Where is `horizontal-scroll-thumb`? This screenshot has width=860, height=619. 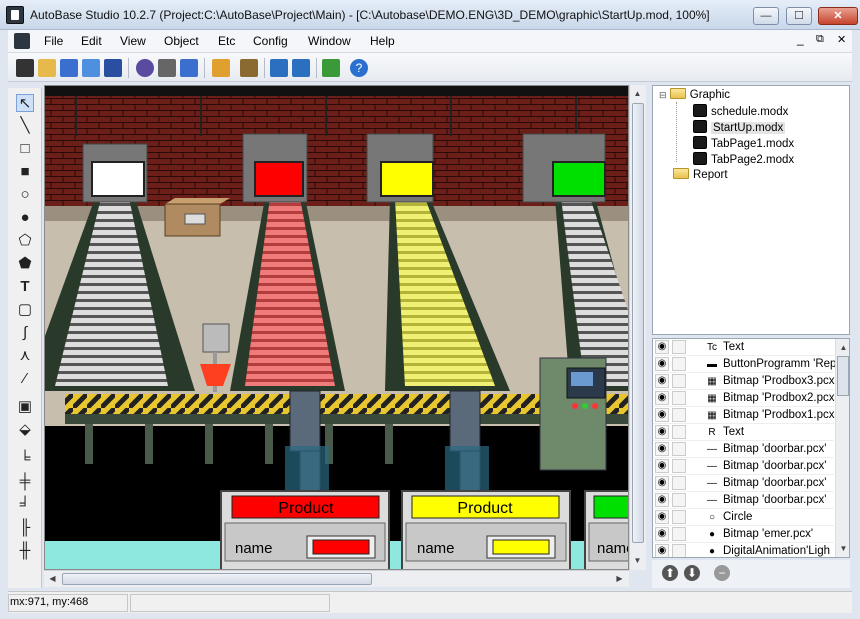
horizontal-scroll-thumb is located at coordinates (217, 579).